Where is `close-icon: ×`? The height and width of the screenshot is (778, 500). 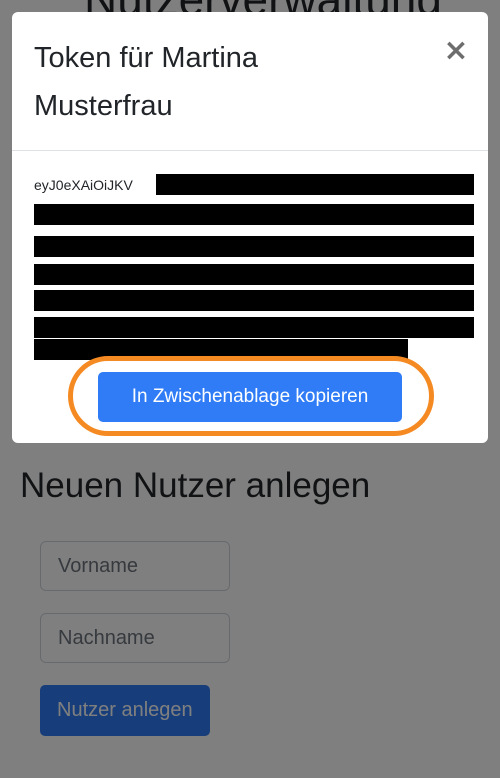 close-icon: × is located at coordinates (456, 51).